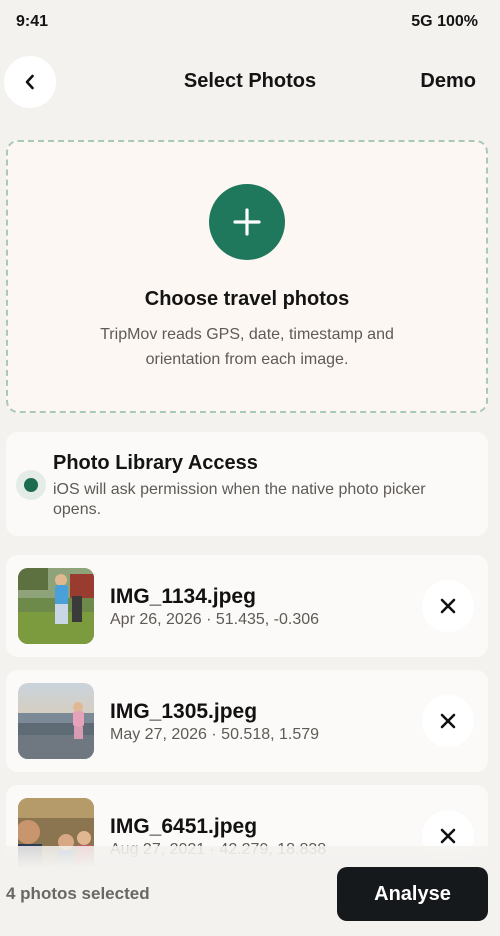 This screenshot has height=936, width=500. I want to click on demo-button: Demo, so click(448, 81).